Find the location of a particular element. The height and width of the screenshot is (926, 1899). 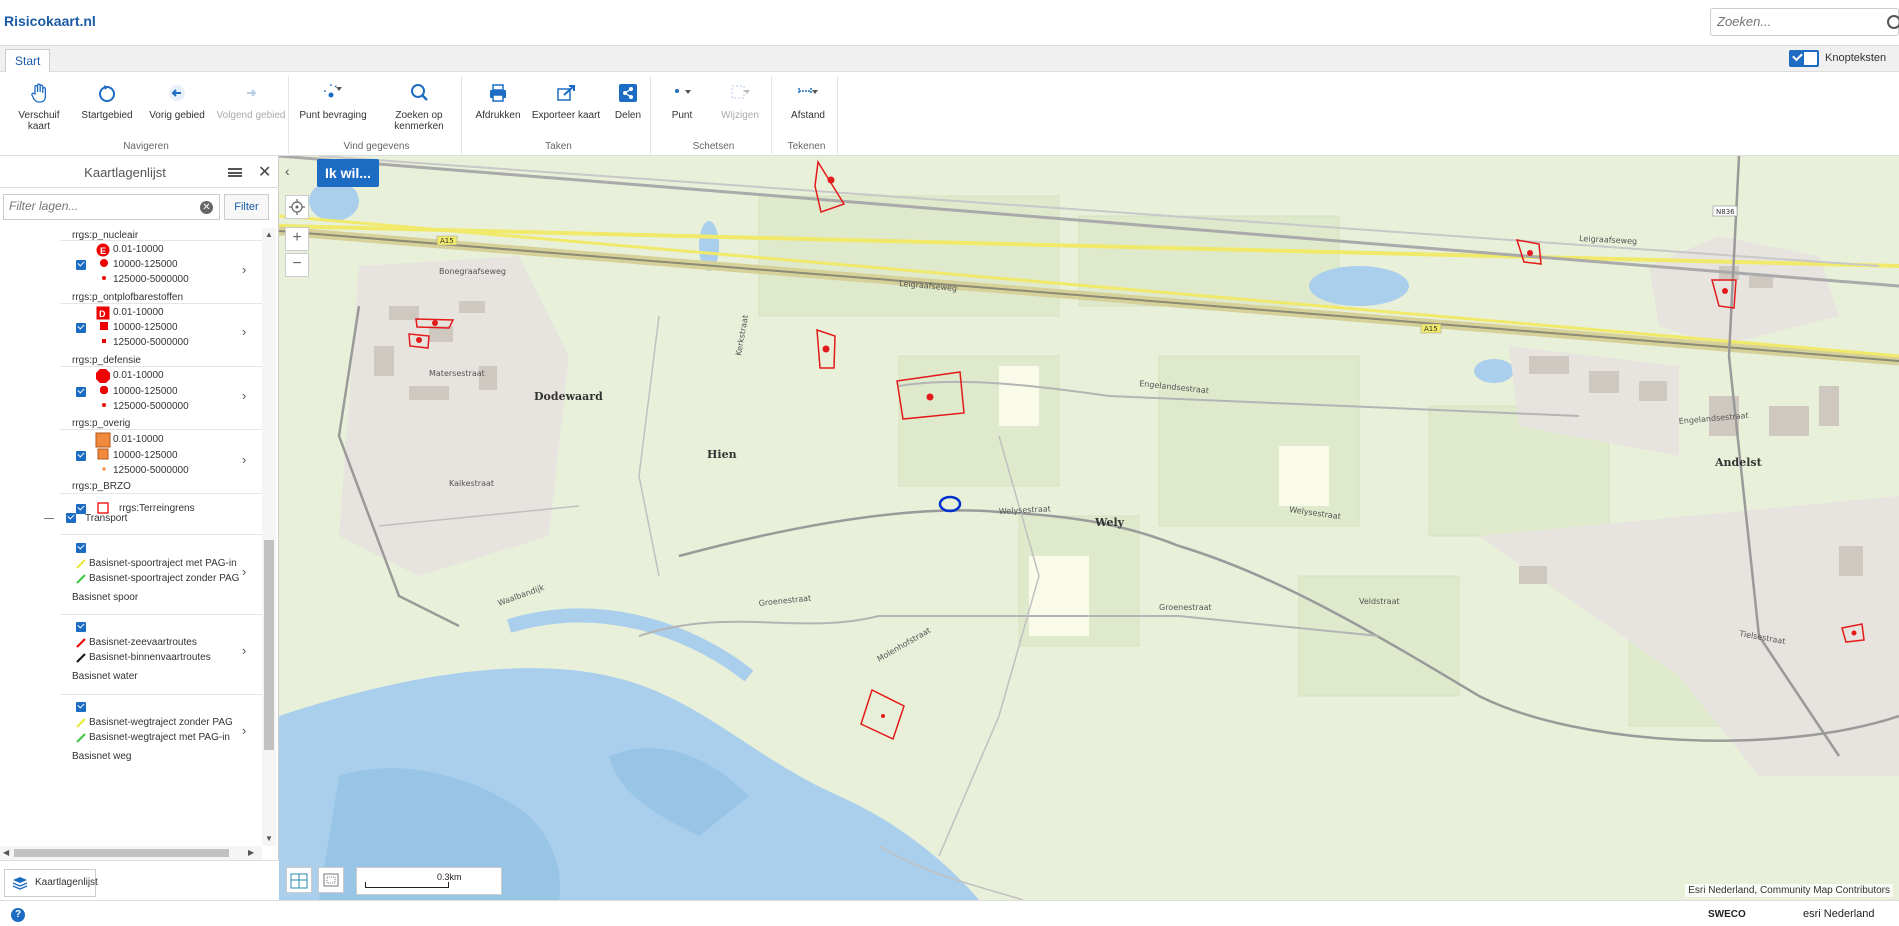

esri-logo: esri Nederland is located at coordinates (1839, 914).